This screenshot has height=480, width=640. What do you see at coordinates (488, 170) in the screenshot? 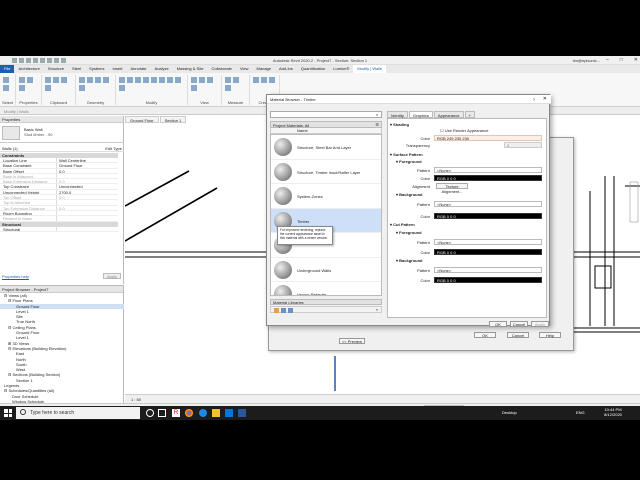
I see `surface-fg-pattern: <None>` at bounding box center [488, 170].